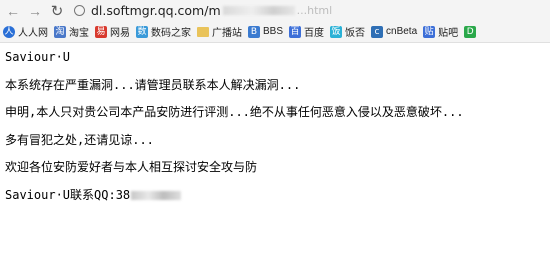  Describe the element at coordinates (355, 33) in the screenshot. I see `bookmark-label: 饭否` at that location.